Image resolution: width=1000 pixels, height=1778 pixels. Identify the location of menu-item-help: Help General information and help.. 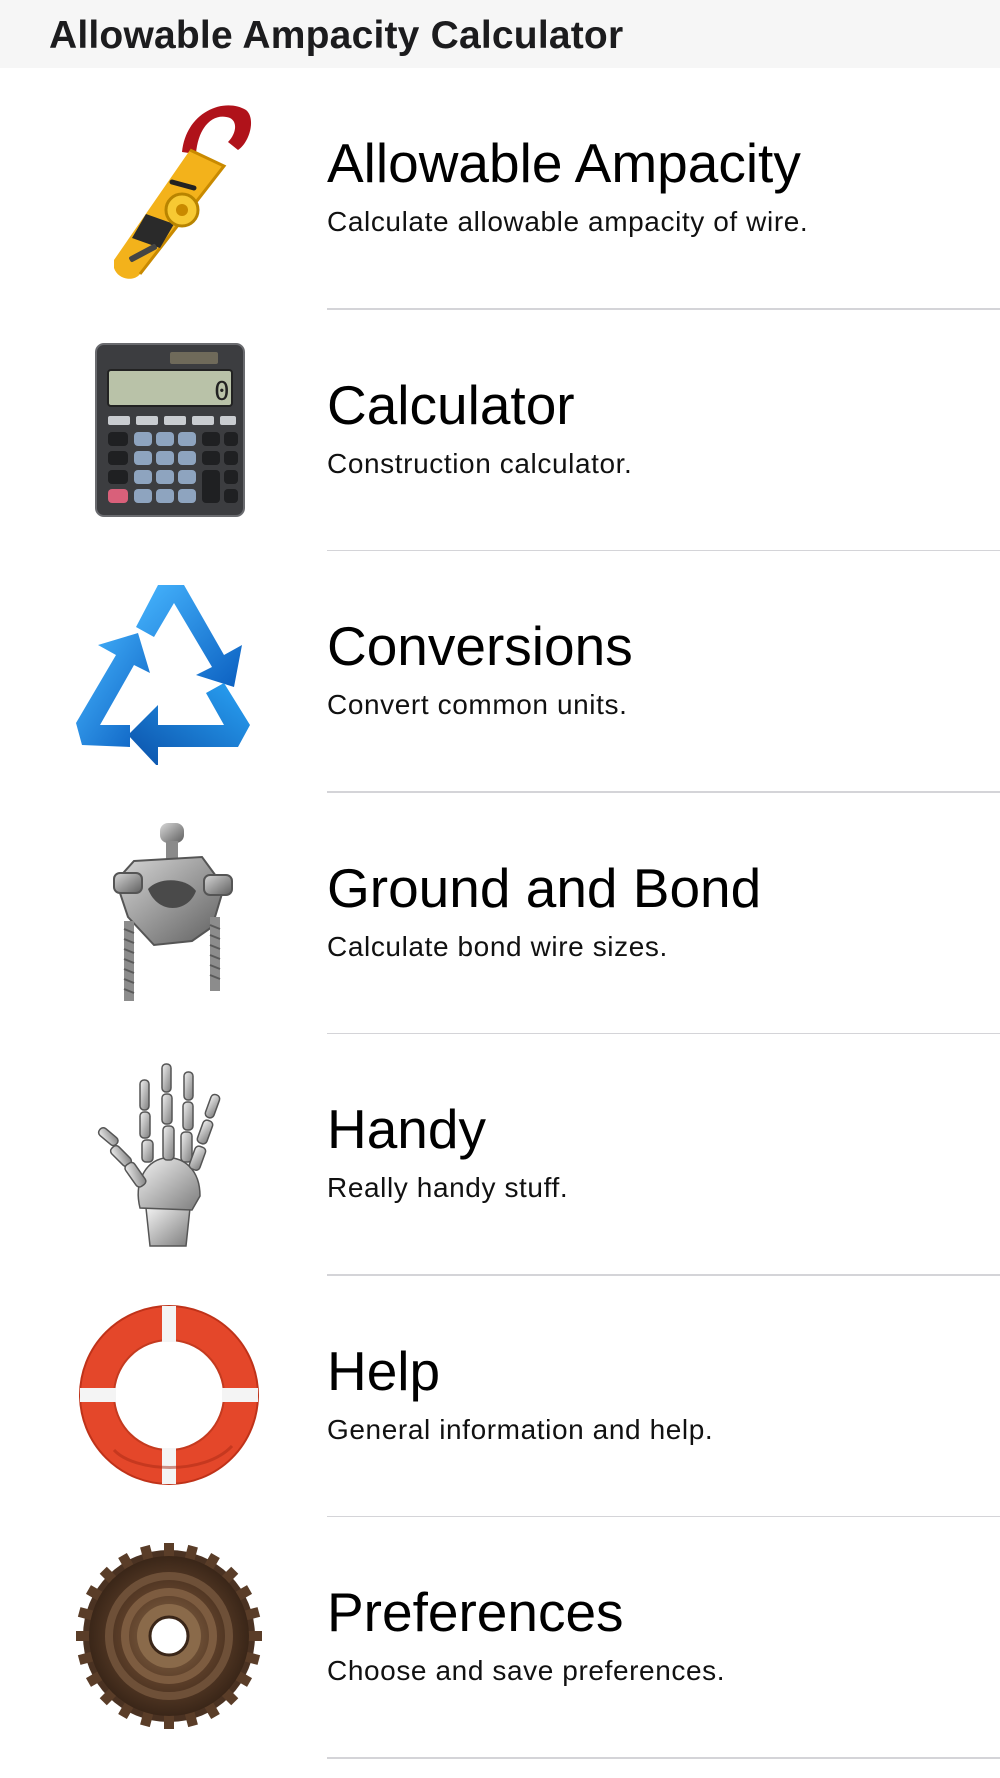
(500, 1396).